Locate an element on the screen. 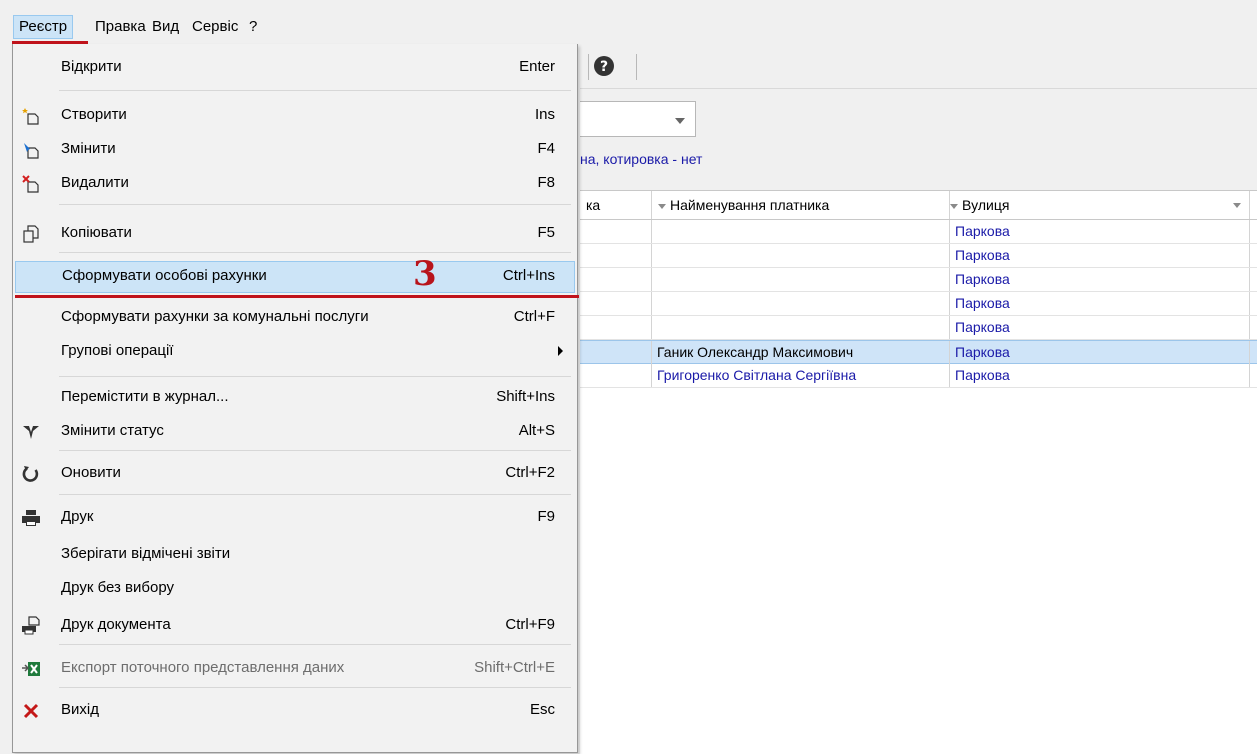  menu-item-label: Друк документа is located at coordinates (116, 624).